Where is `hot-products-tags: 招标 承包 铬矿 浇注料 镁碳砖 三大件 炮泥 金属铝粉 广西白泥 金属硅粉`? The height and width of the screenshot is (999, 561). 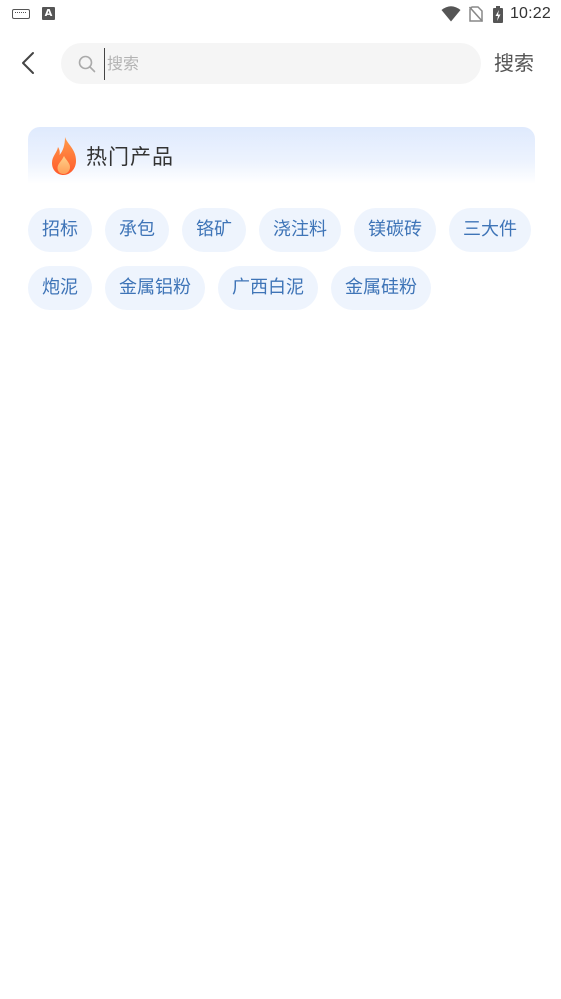
hot-products-tags: 招标 承包 铬矿 浇注料 镁碳砖 三大件 炮泥 金属铝粉 广西白泥 金属硅粉 is located at coordinates (283, 259).